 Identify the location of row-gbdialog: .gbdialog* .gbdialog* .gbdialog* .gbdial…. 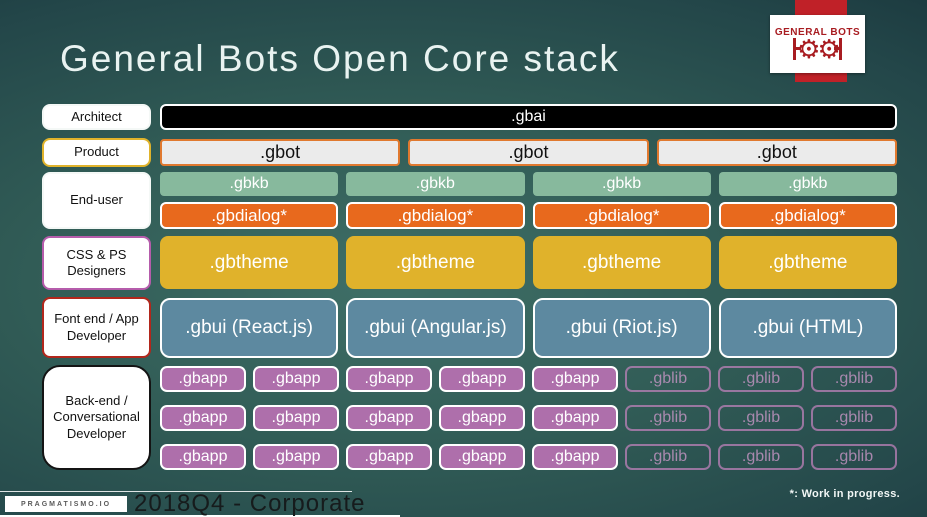
(528, 215).